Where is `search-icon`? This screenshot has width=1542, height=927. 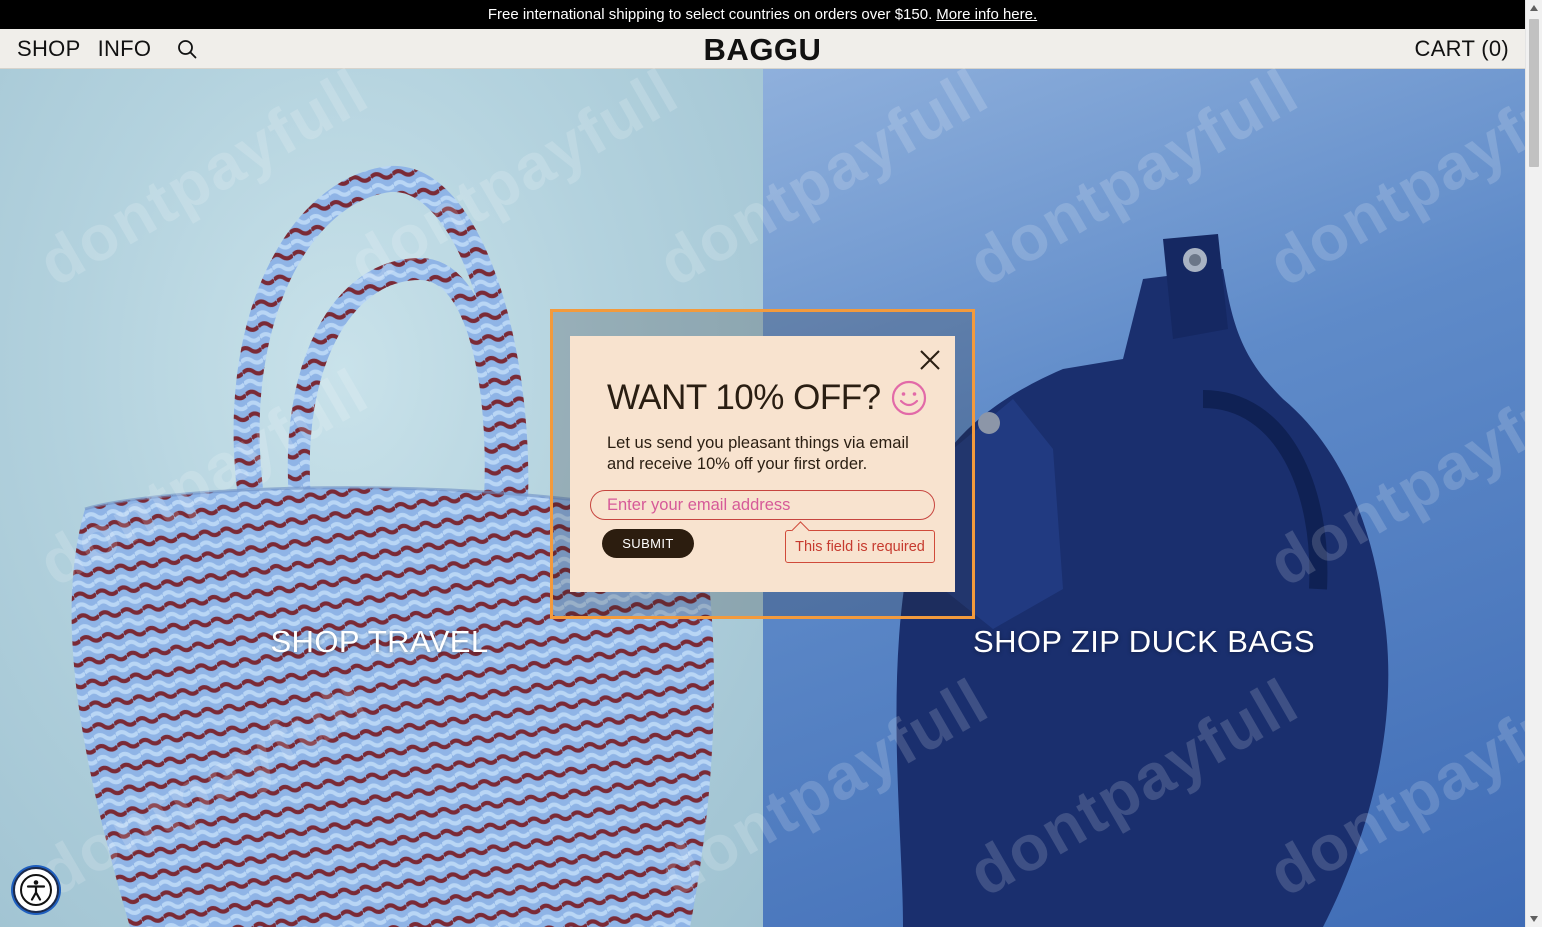
search-icon is located at coordinates (188, 49).